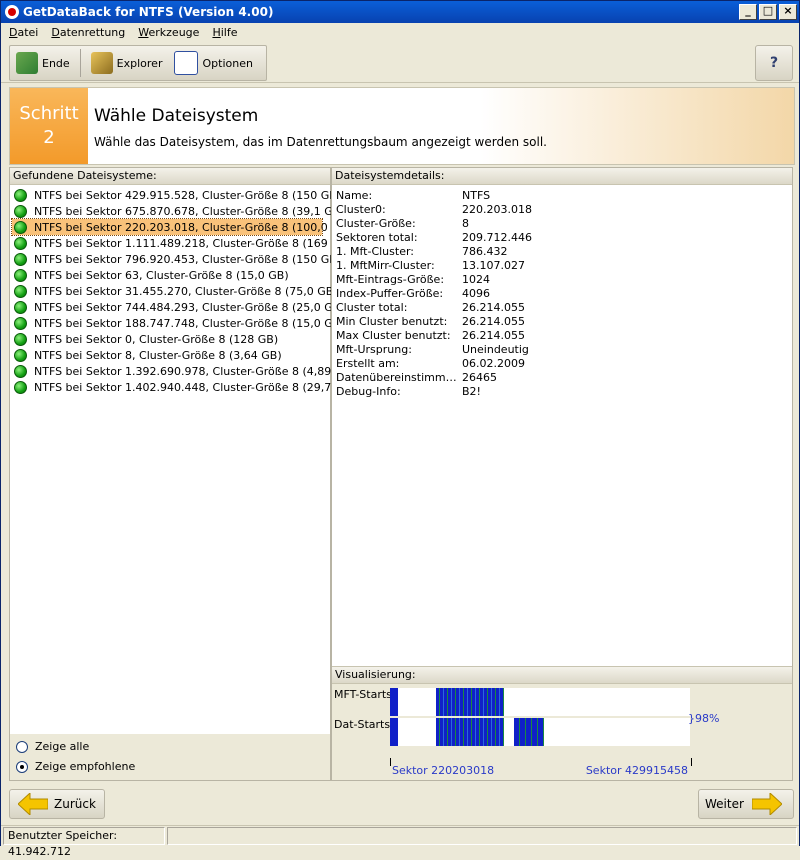 The width and height of the screenshot is (800, 860). I want to click on back-button: Zurück, so click(57, 804).